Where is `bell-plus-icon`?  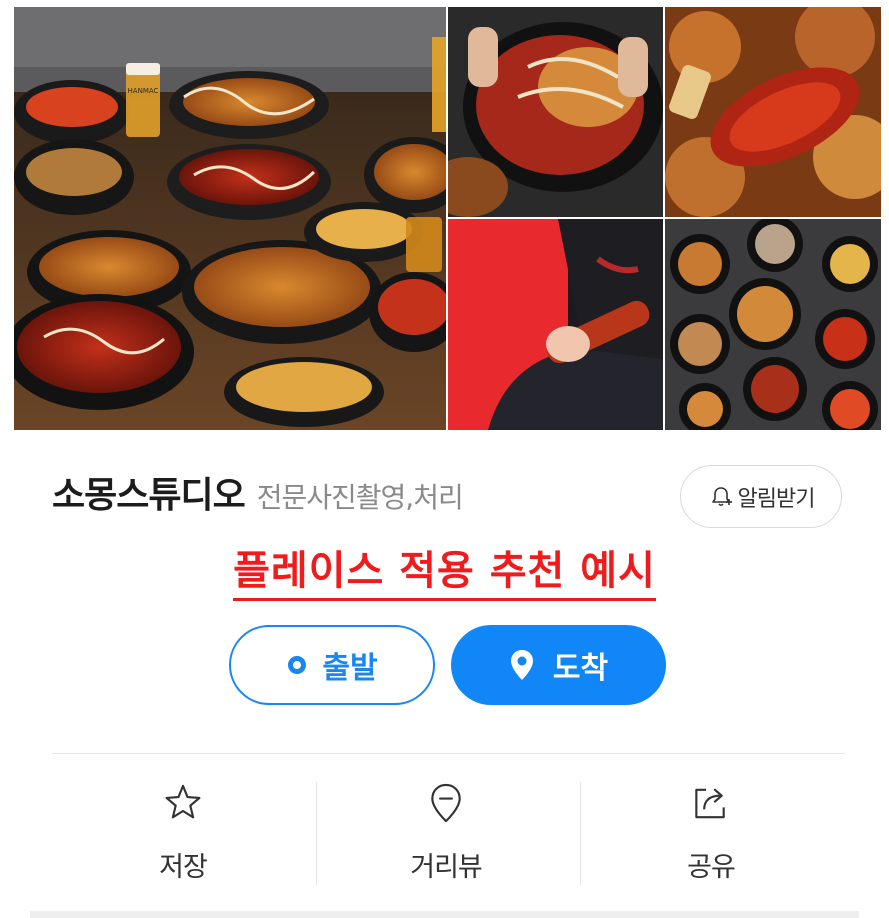 bell-plus-icon is located at coordinates (721, 496).